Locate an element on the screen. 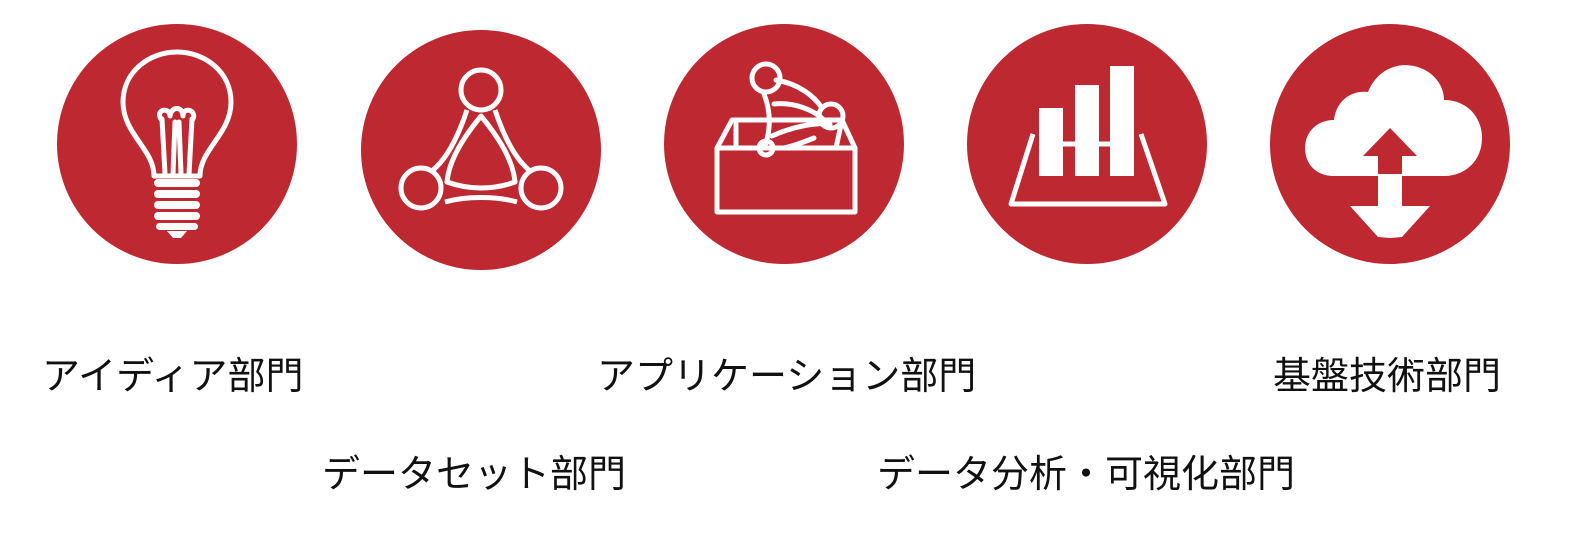 This screenshot has height=546, width=1584. lightbulb-icon is located at coordinates (177, 144).